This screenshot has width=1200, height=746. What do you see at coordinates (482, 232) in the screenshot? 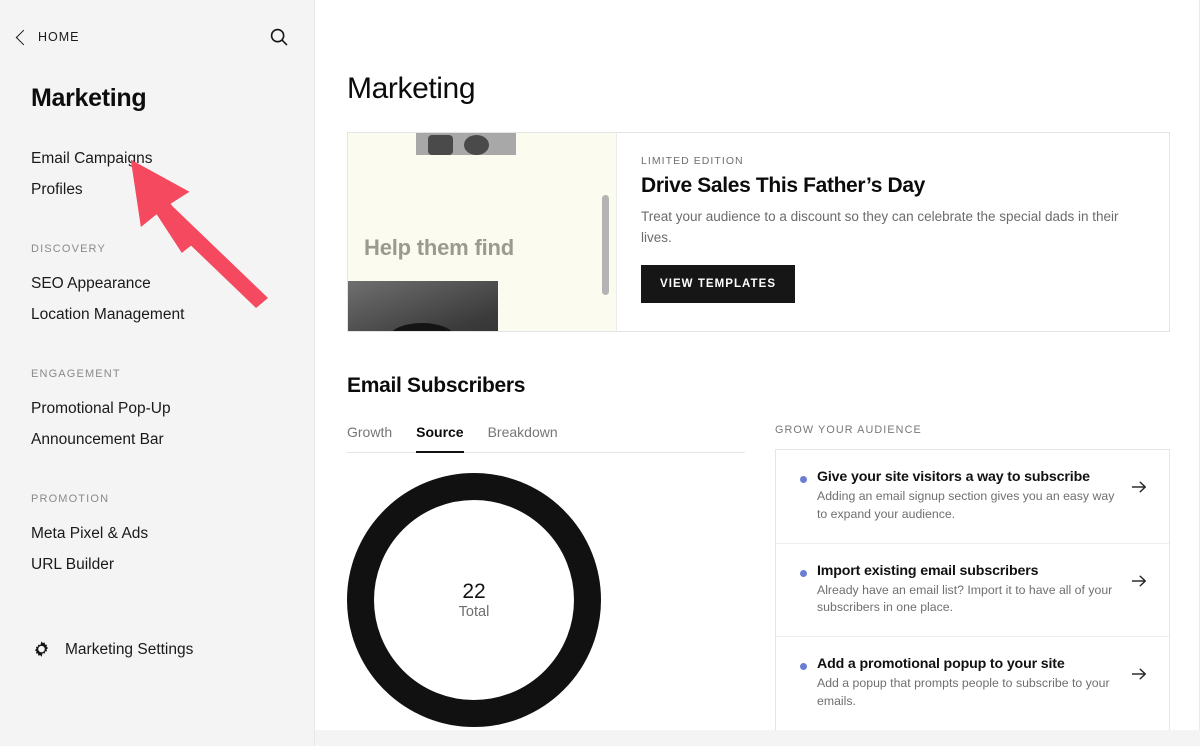
I see `banner-template-preview: Help them find` at bounding box center [482, 232].